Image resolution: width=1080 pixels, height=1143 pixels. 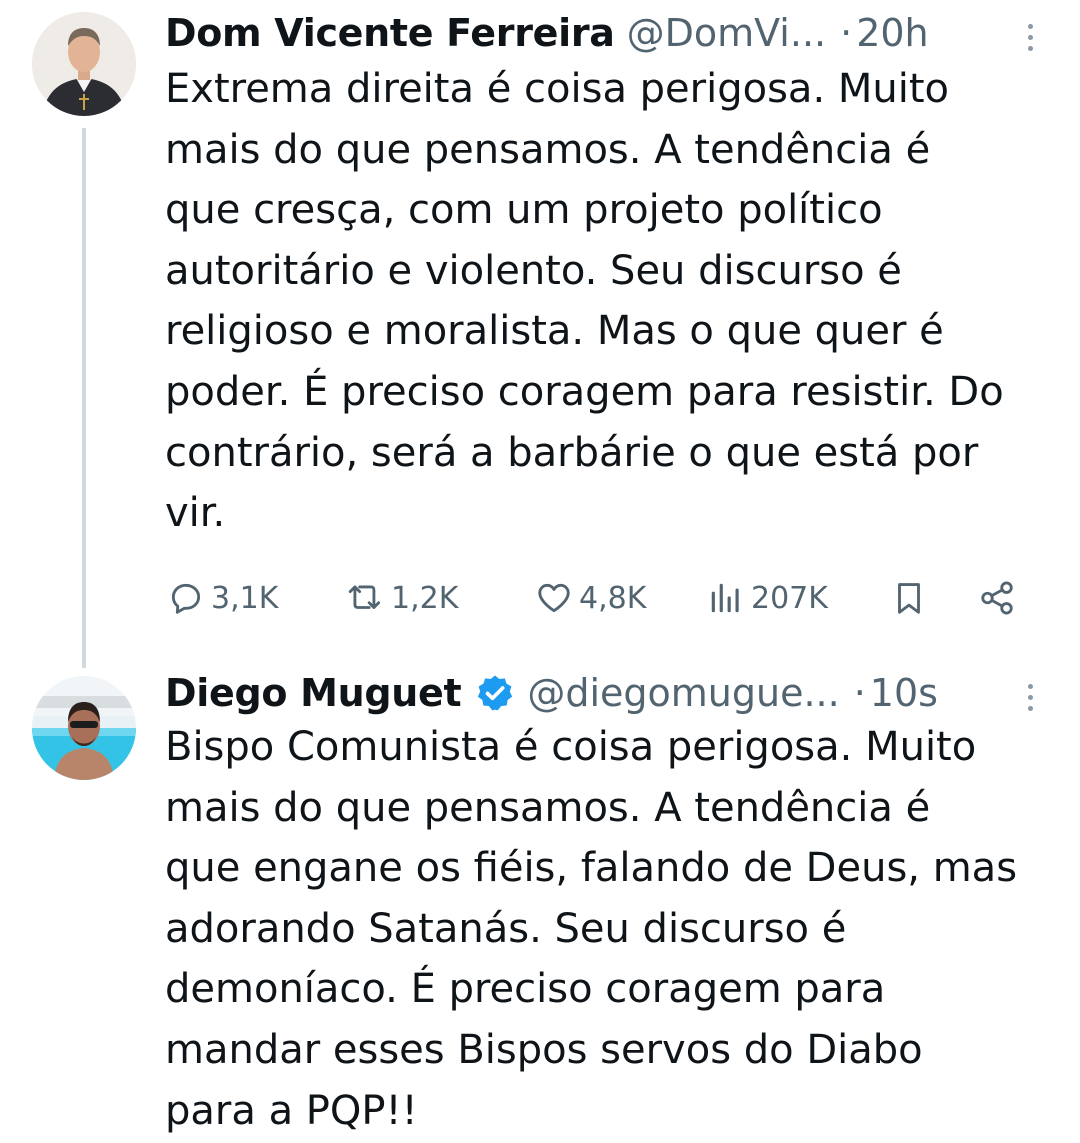 I want to click on retweet-icon, so click(x=364, y=597).